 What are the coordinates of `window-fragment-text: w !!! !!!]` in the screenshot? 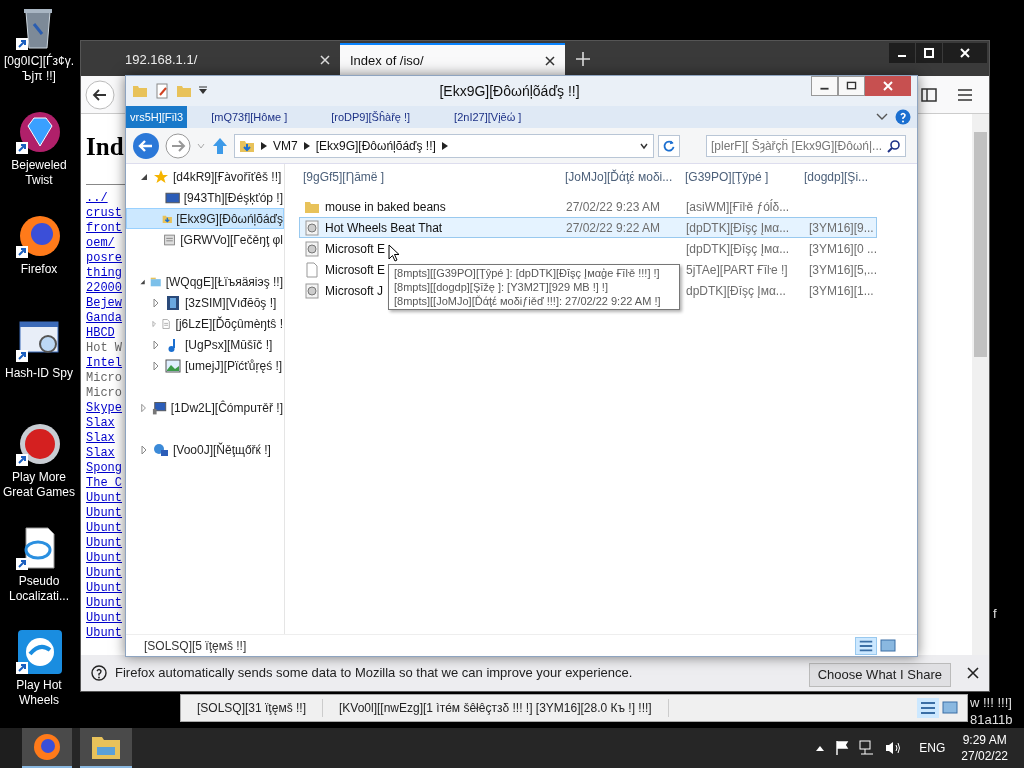 It's located at (991, 703).